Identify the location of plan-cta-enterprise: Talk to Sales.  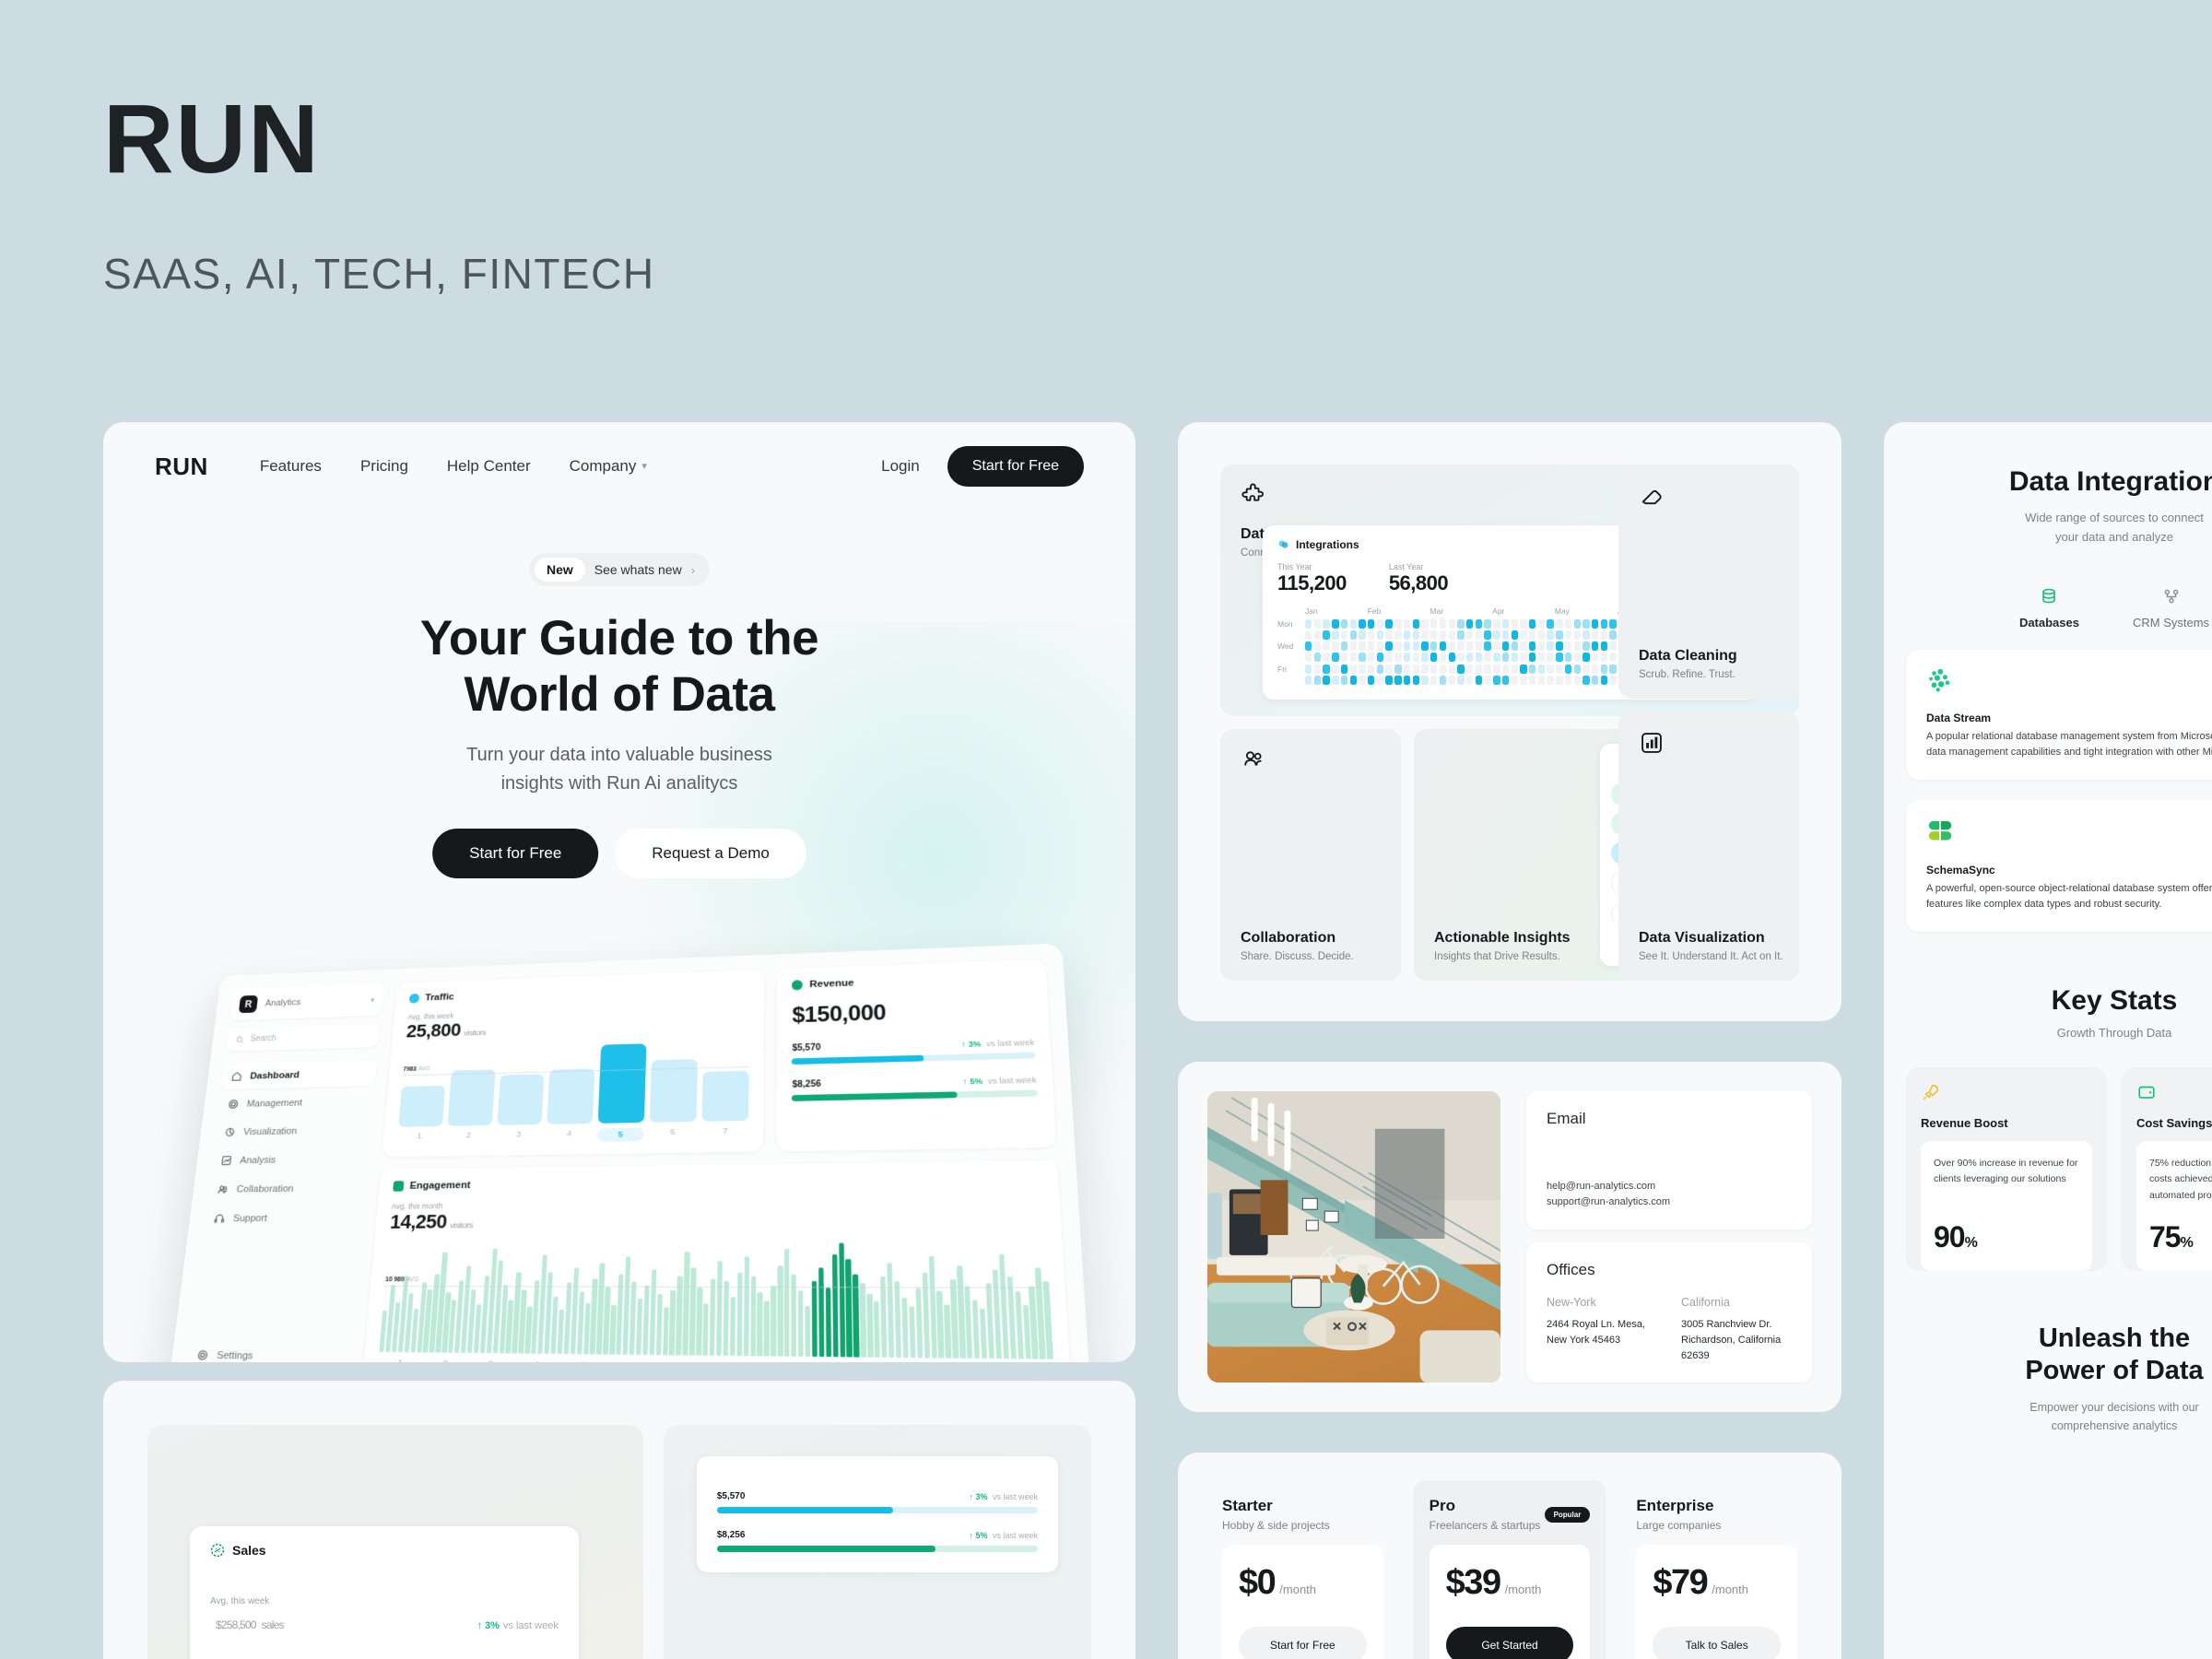
(1717, 1643).